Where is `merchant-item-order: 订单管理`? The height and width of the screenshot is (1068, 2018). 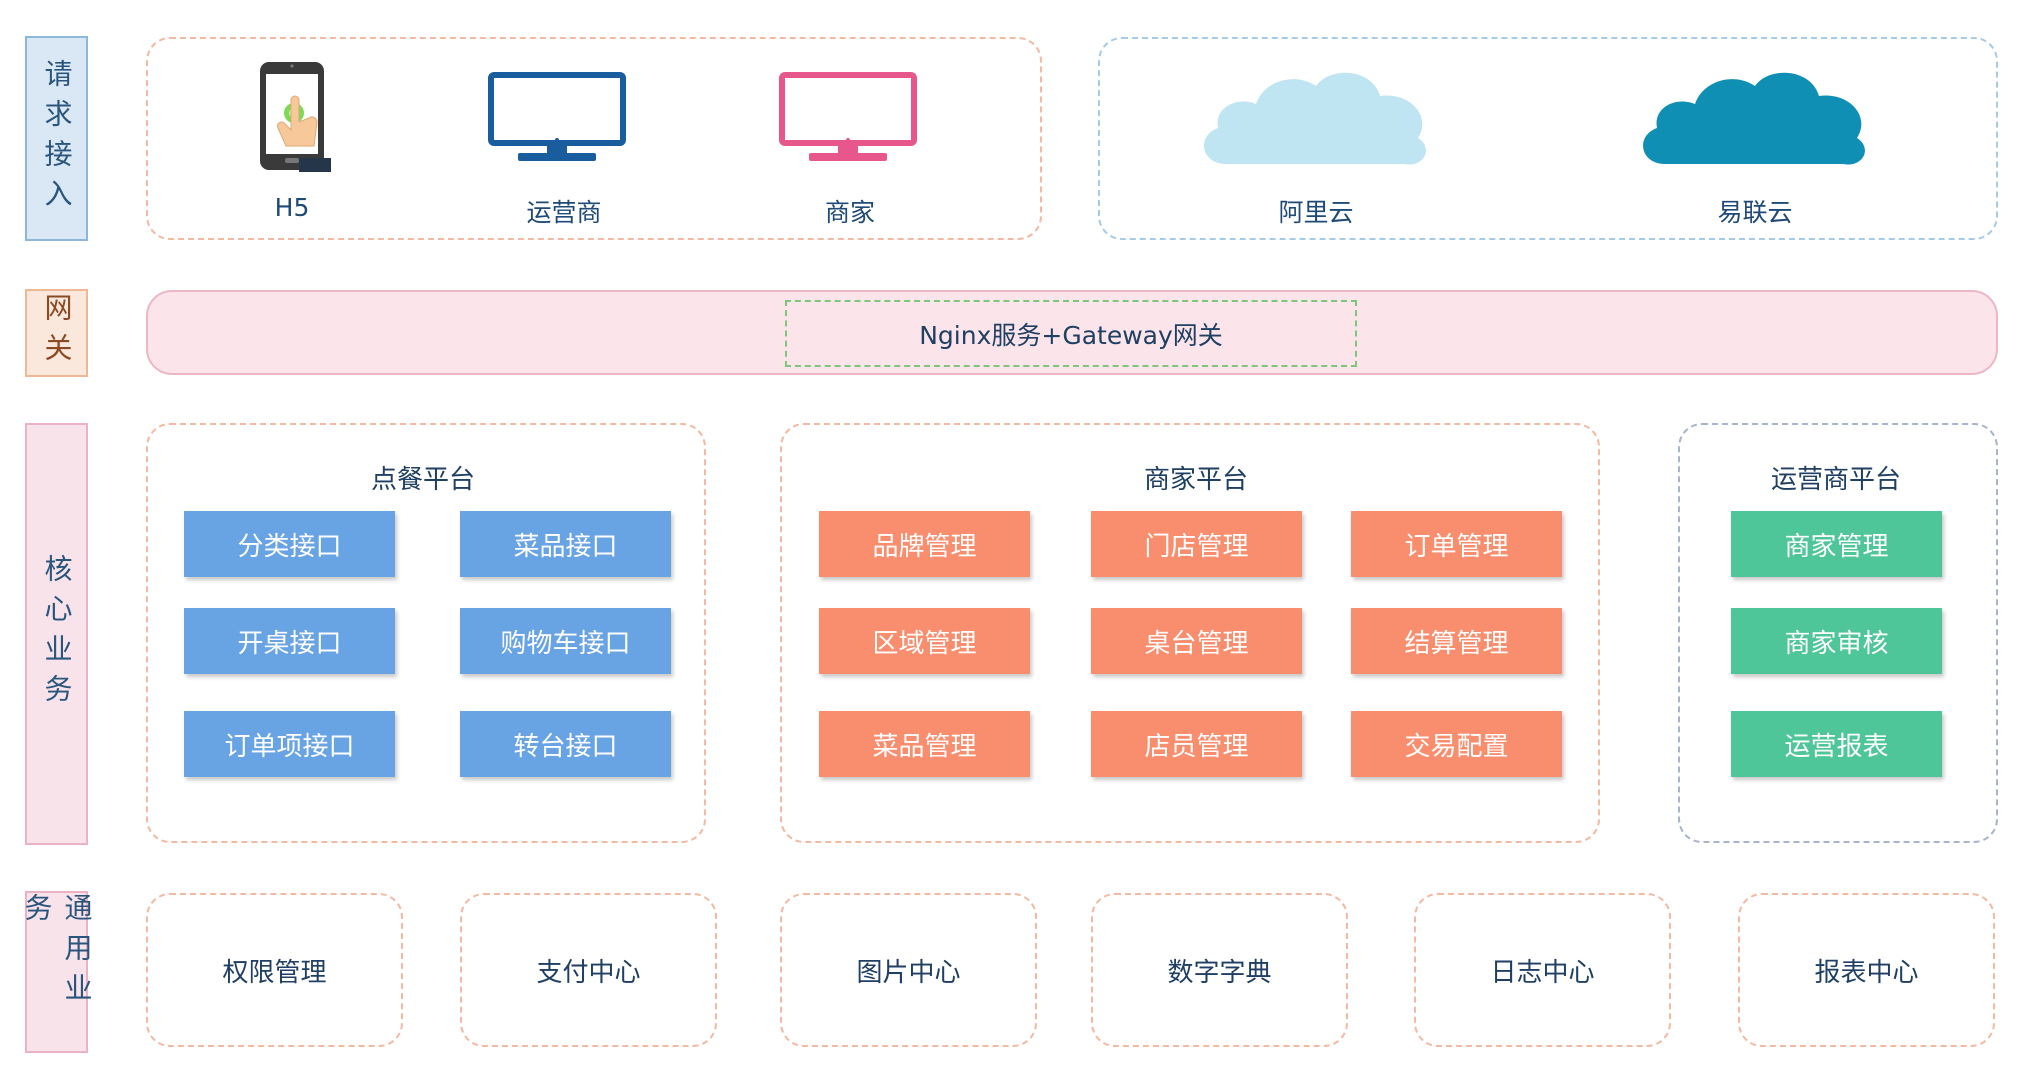 merchant-item-order: 订单管理 is located at coordinates (1456, 544).